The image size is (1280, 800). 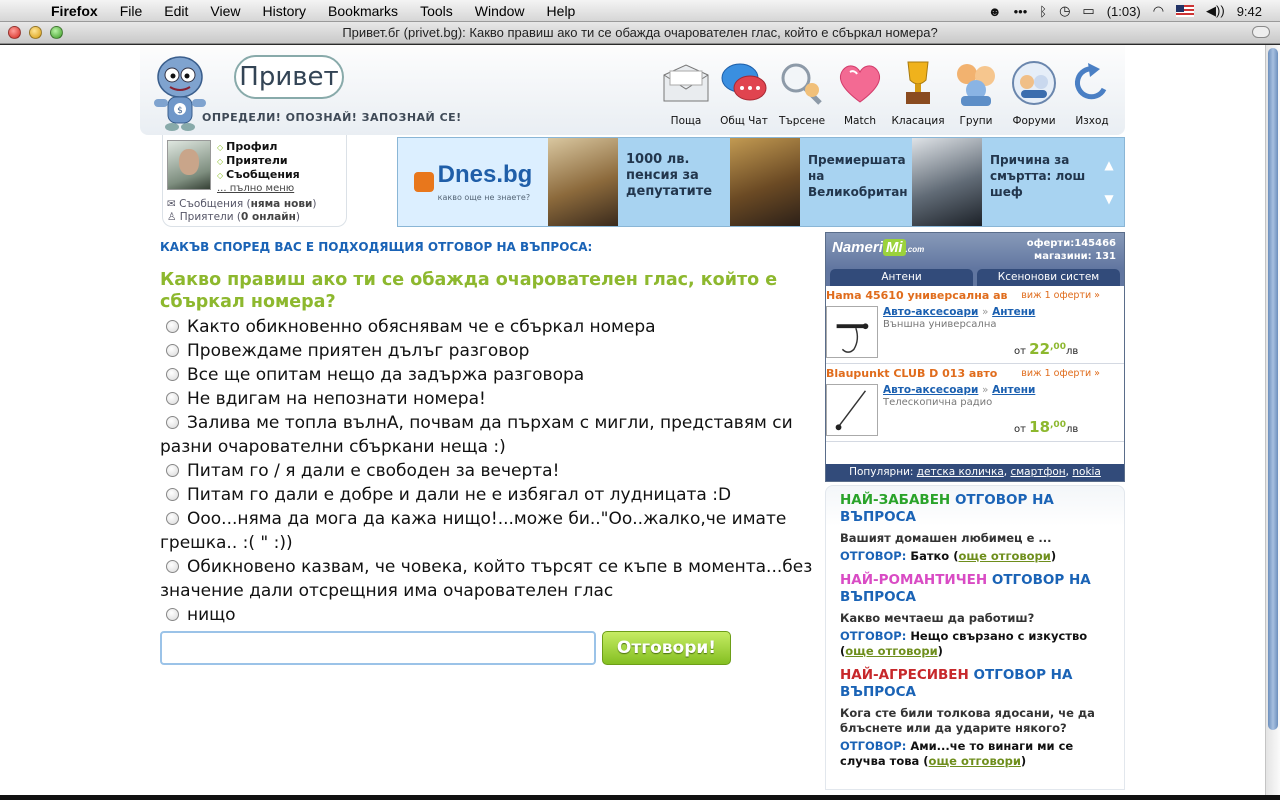 What do you see at coordinates (363, 11) in the screenshot?
I see `menu-bookmarks: Bookmarks` at bounding box center [363, 11].